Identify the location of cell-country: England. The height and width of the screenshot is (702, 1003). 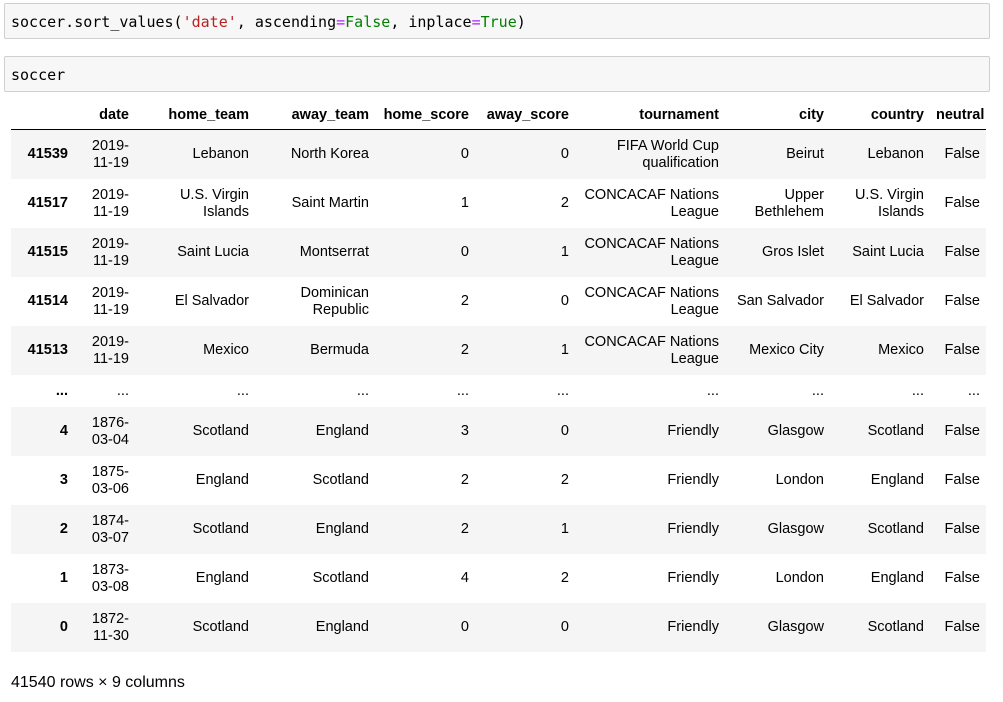
(897, 480).